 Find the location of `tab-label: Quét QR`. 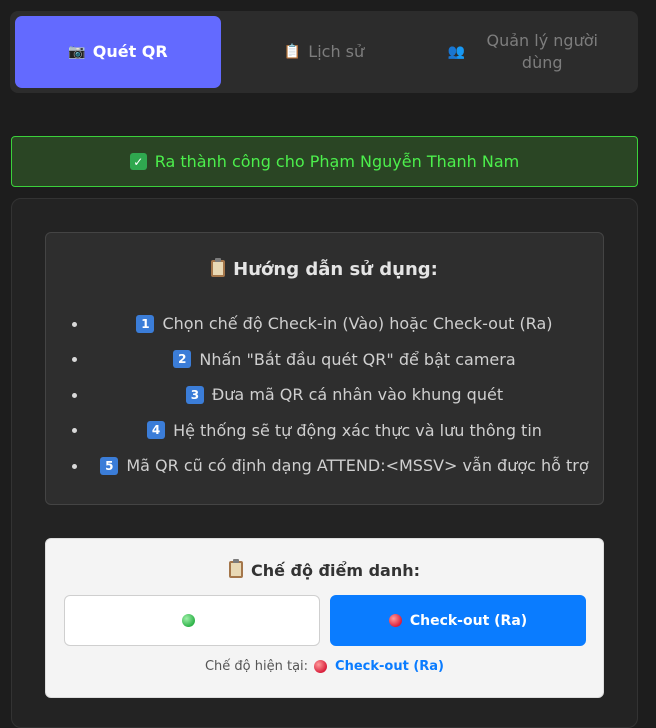

tab-label: Quét QR is located at coordinates (130, 51).